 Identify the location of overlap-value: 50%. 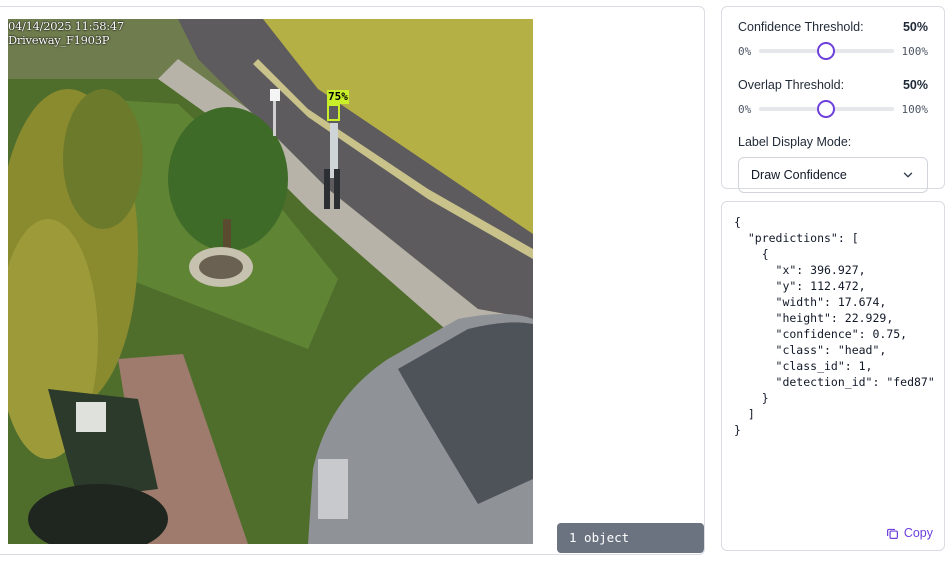
(915, 85).